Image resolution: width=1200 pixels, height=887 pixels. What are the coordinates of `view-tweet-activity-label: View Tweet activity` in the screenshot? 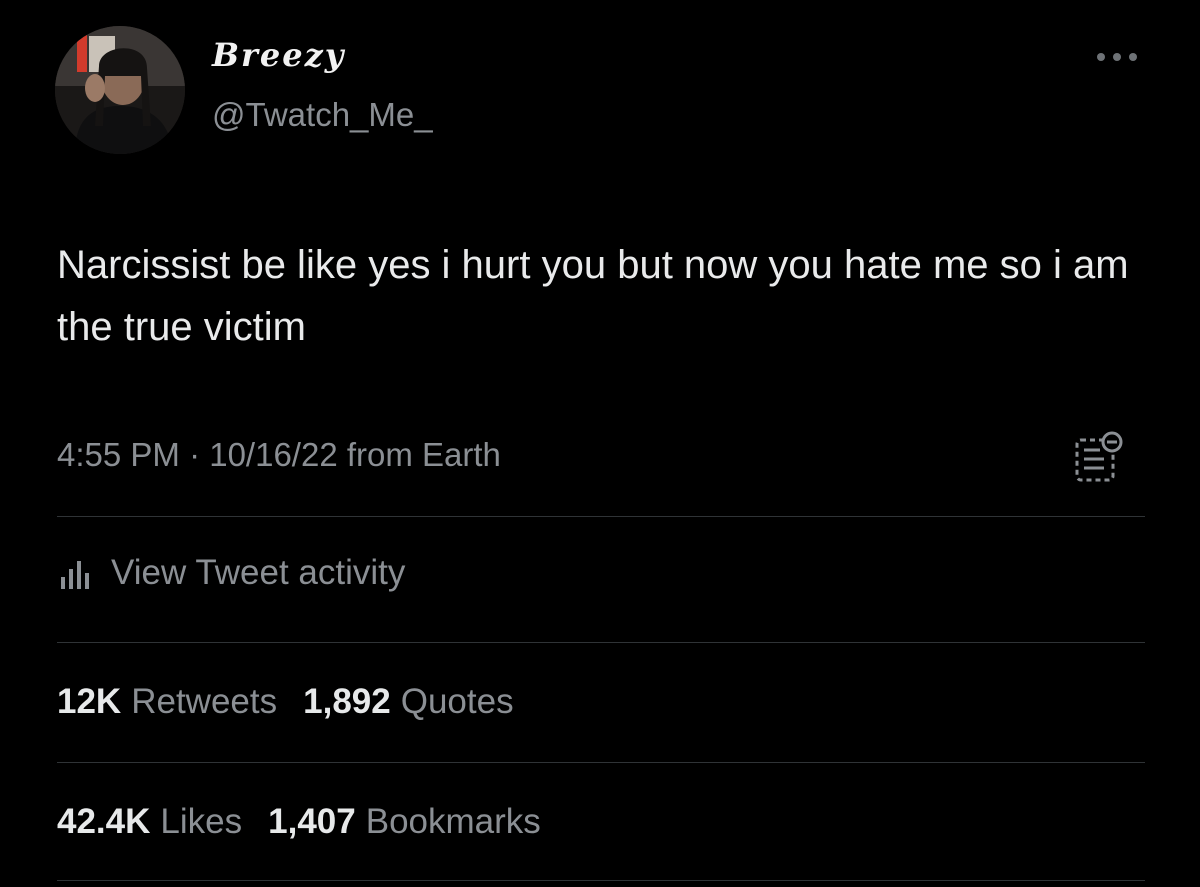 It's located at (258, 572).